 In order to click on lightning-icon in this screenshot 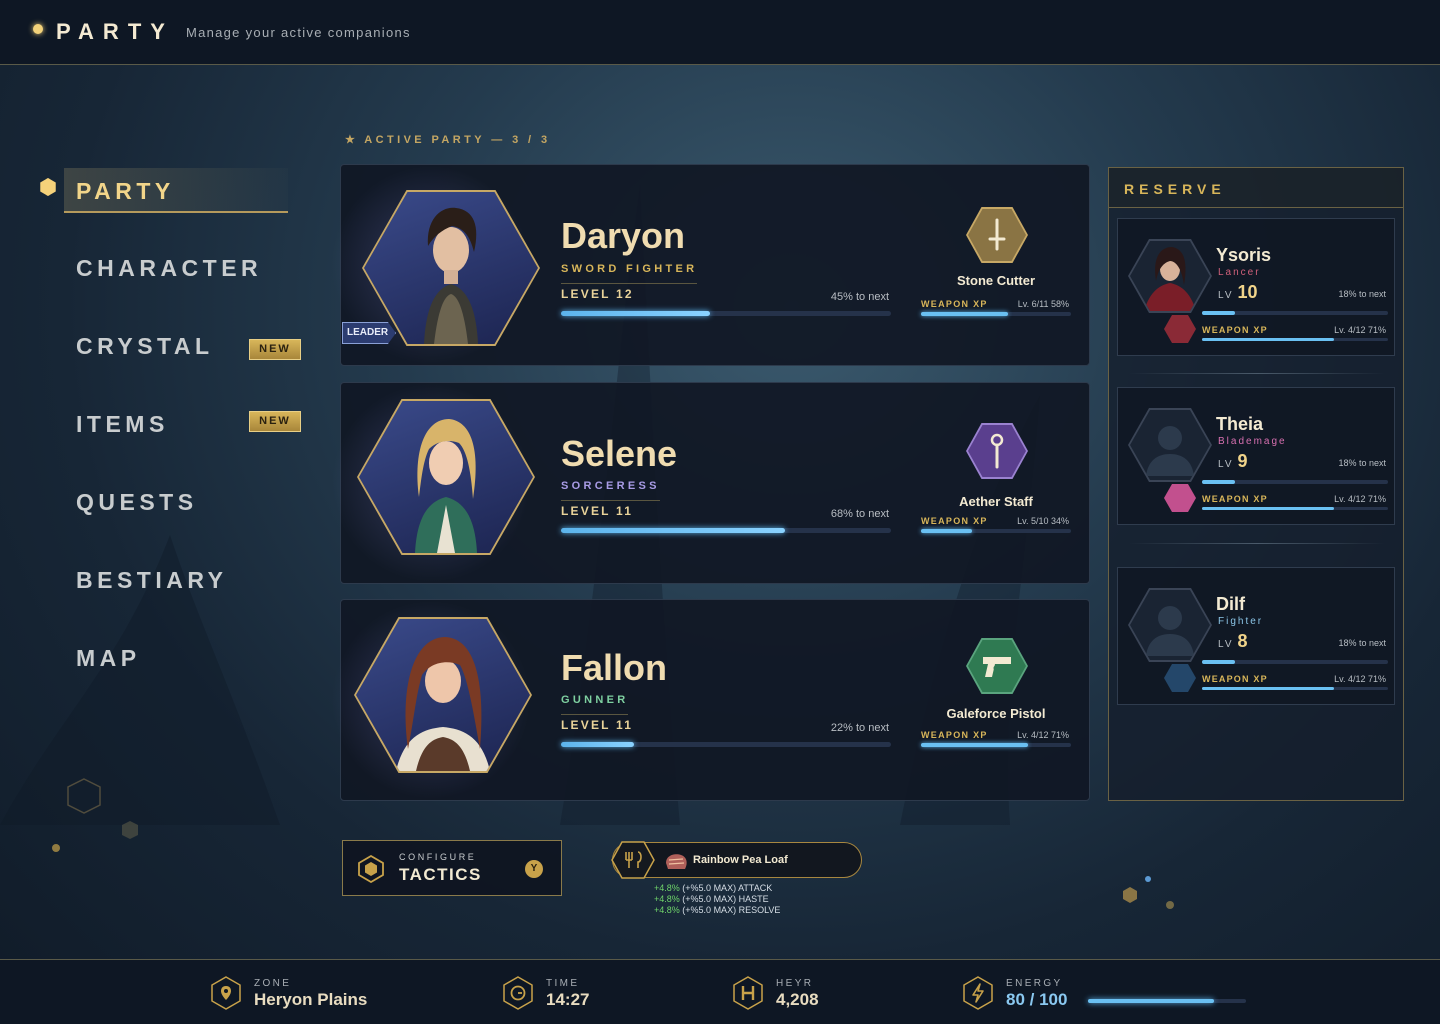, I will do `click(978, 993)`.